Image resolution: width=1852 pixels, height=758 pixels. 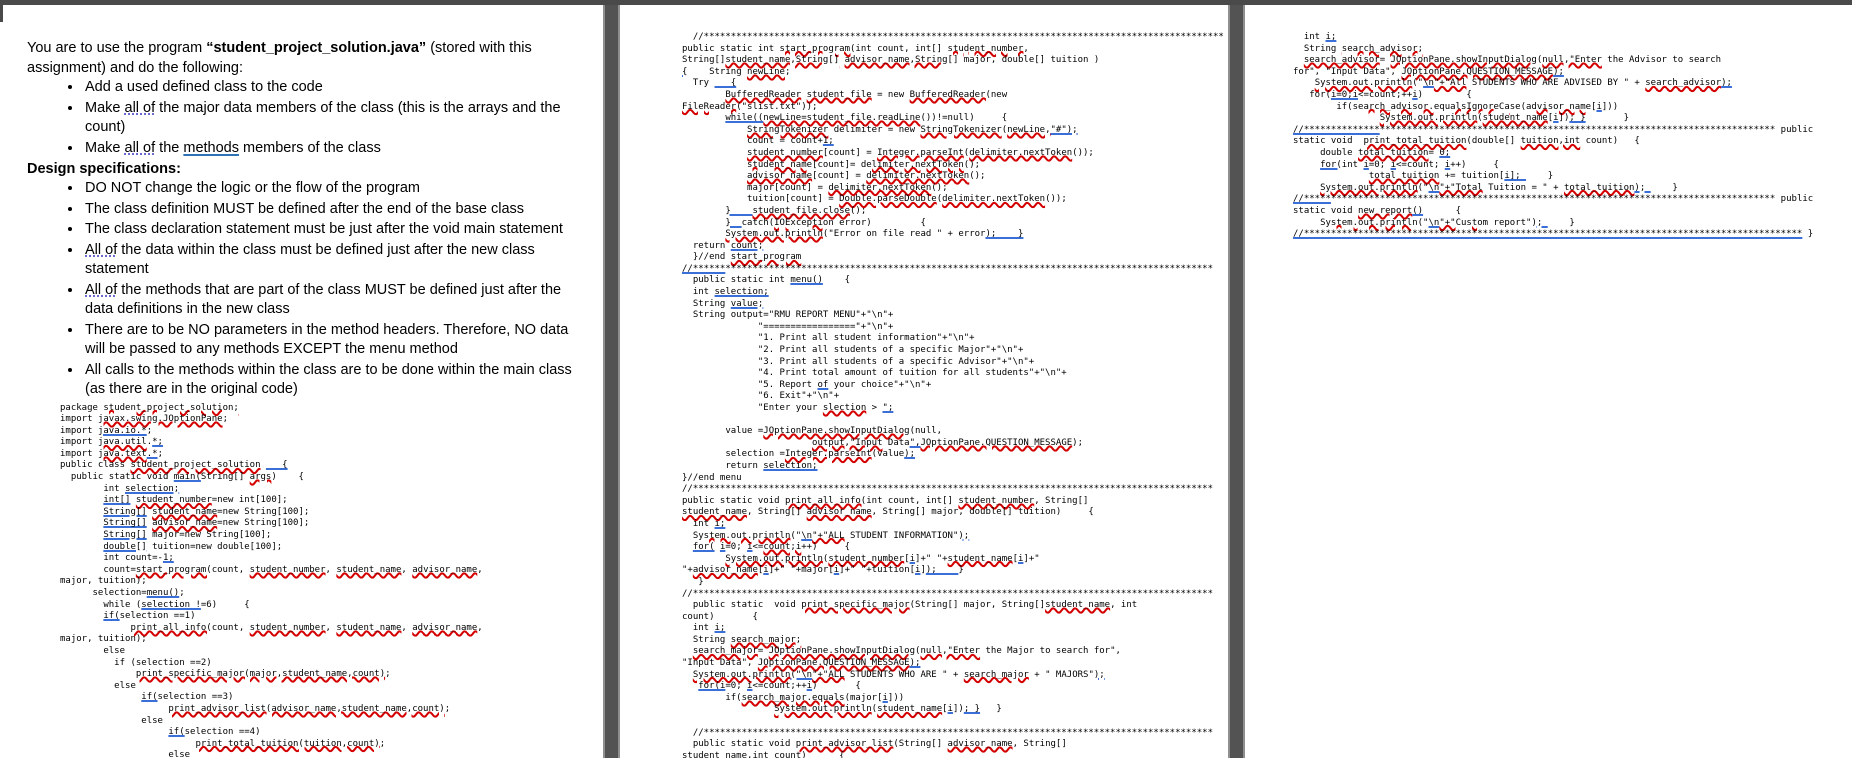 What do you see at coordinates (712, 686) in the screenshot?
I see `text-segment: for(i` at bounding box center [712, 686].